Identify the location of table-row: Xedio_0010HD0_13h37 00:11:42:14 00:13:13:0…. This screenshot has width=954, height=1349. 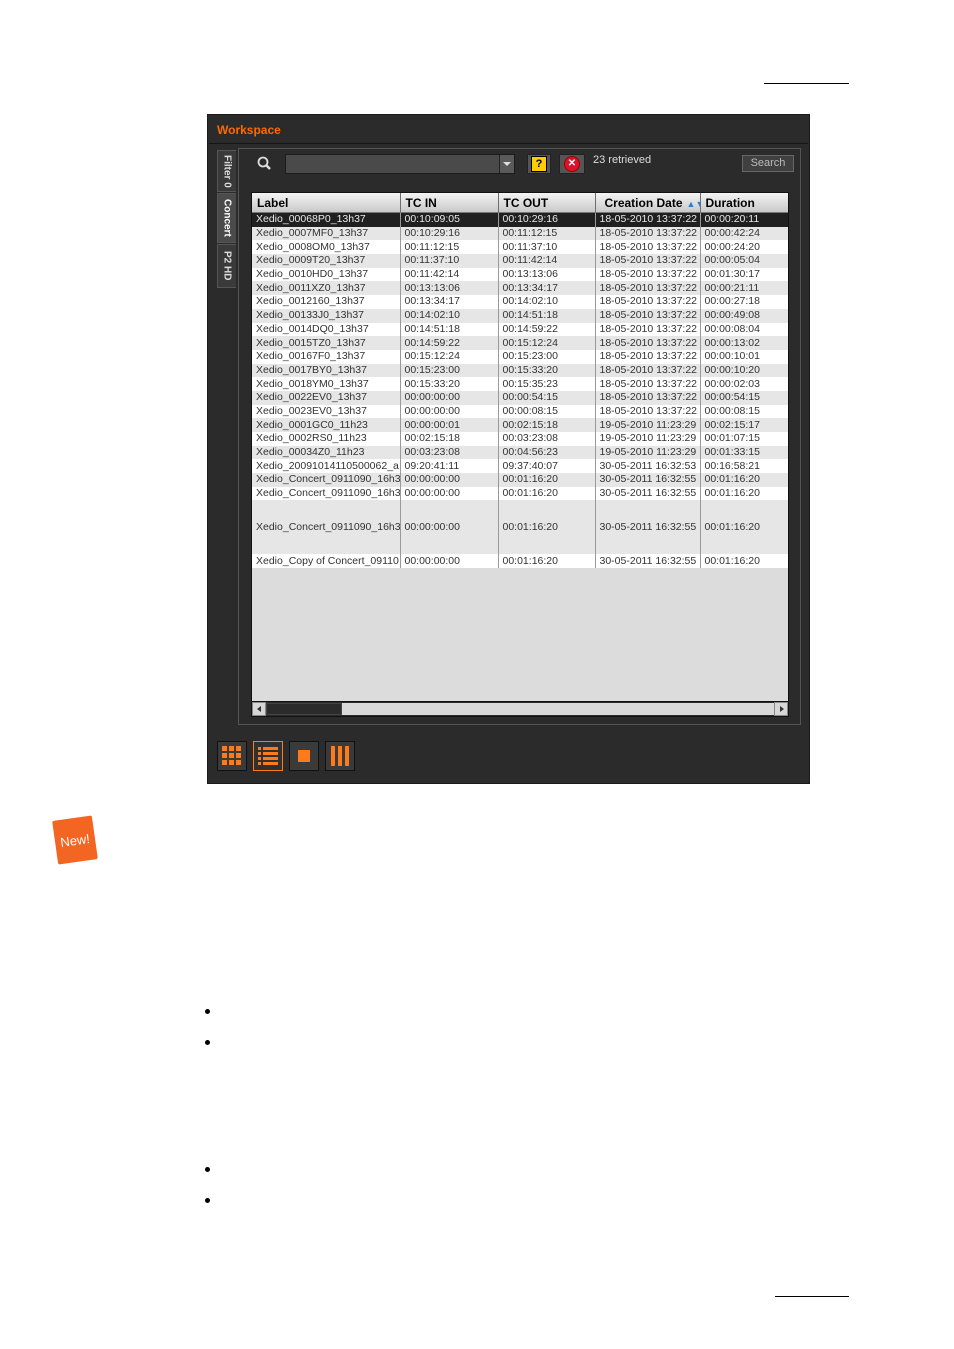
(520, 274).